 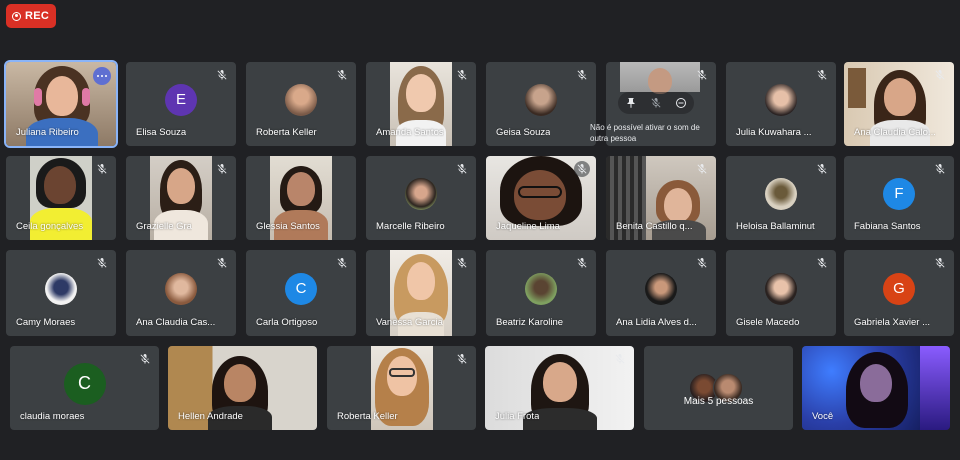 I want to click on participant-tile: Vanessa Garcia, so click(x=421, y=293).